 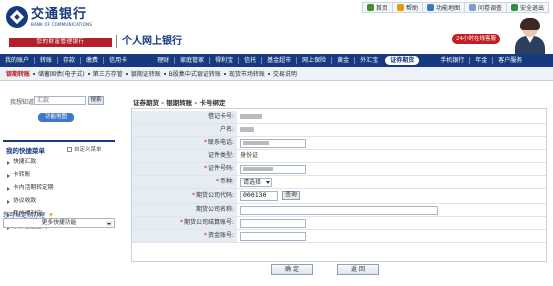 What do you see at coordinates (291, 195) in the screenshot?
I see `query-button: 查询` at bounding box center [291, 195].